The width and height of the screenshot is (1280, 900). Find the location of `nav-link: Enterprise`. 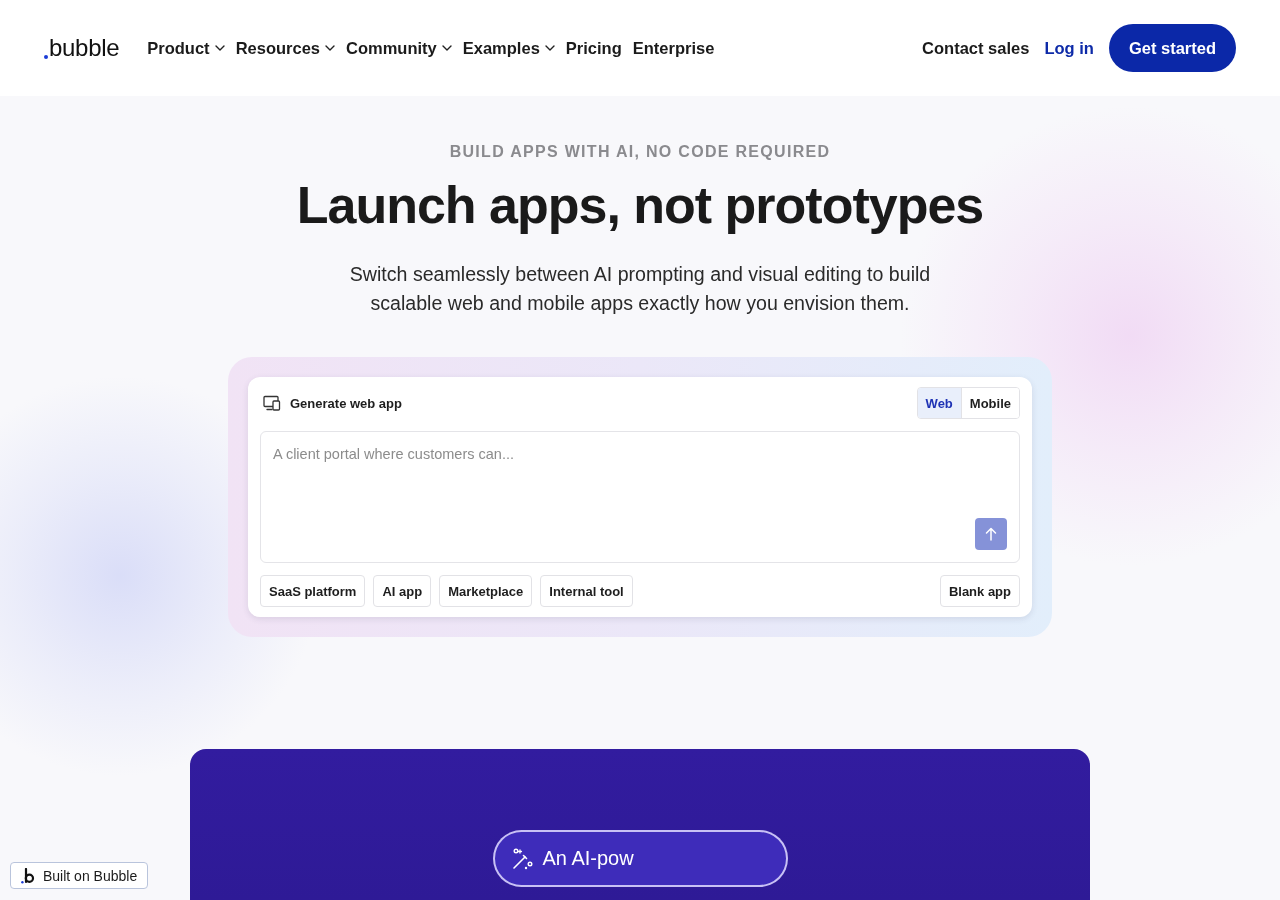

nav-link: Enterprise is located at coordinates (673, 48).